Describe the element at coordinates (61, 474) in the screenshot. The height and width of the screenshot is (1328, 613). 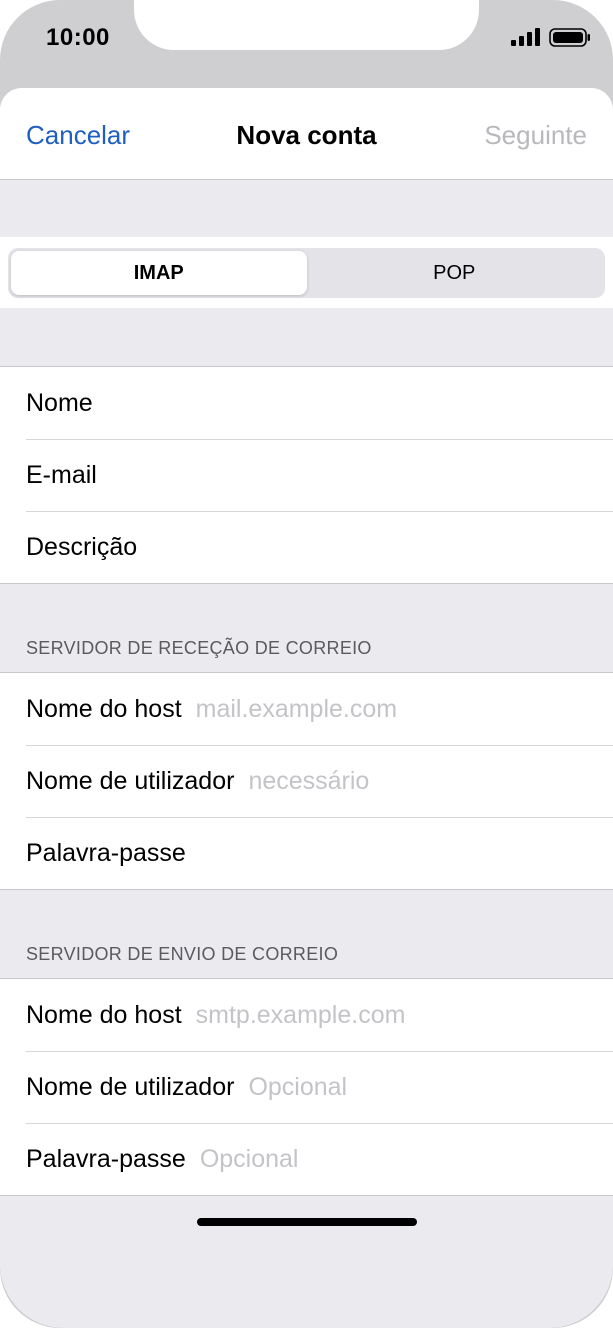
I see `email-label: E-mail` at that location.